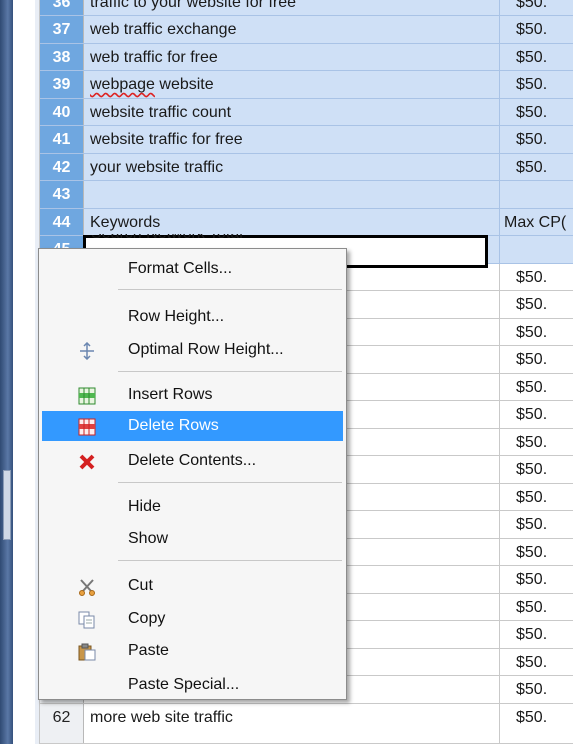 This screenshot has height=744, width=573. I want to click on menu-item-cut: Cut, so click(192, 586).